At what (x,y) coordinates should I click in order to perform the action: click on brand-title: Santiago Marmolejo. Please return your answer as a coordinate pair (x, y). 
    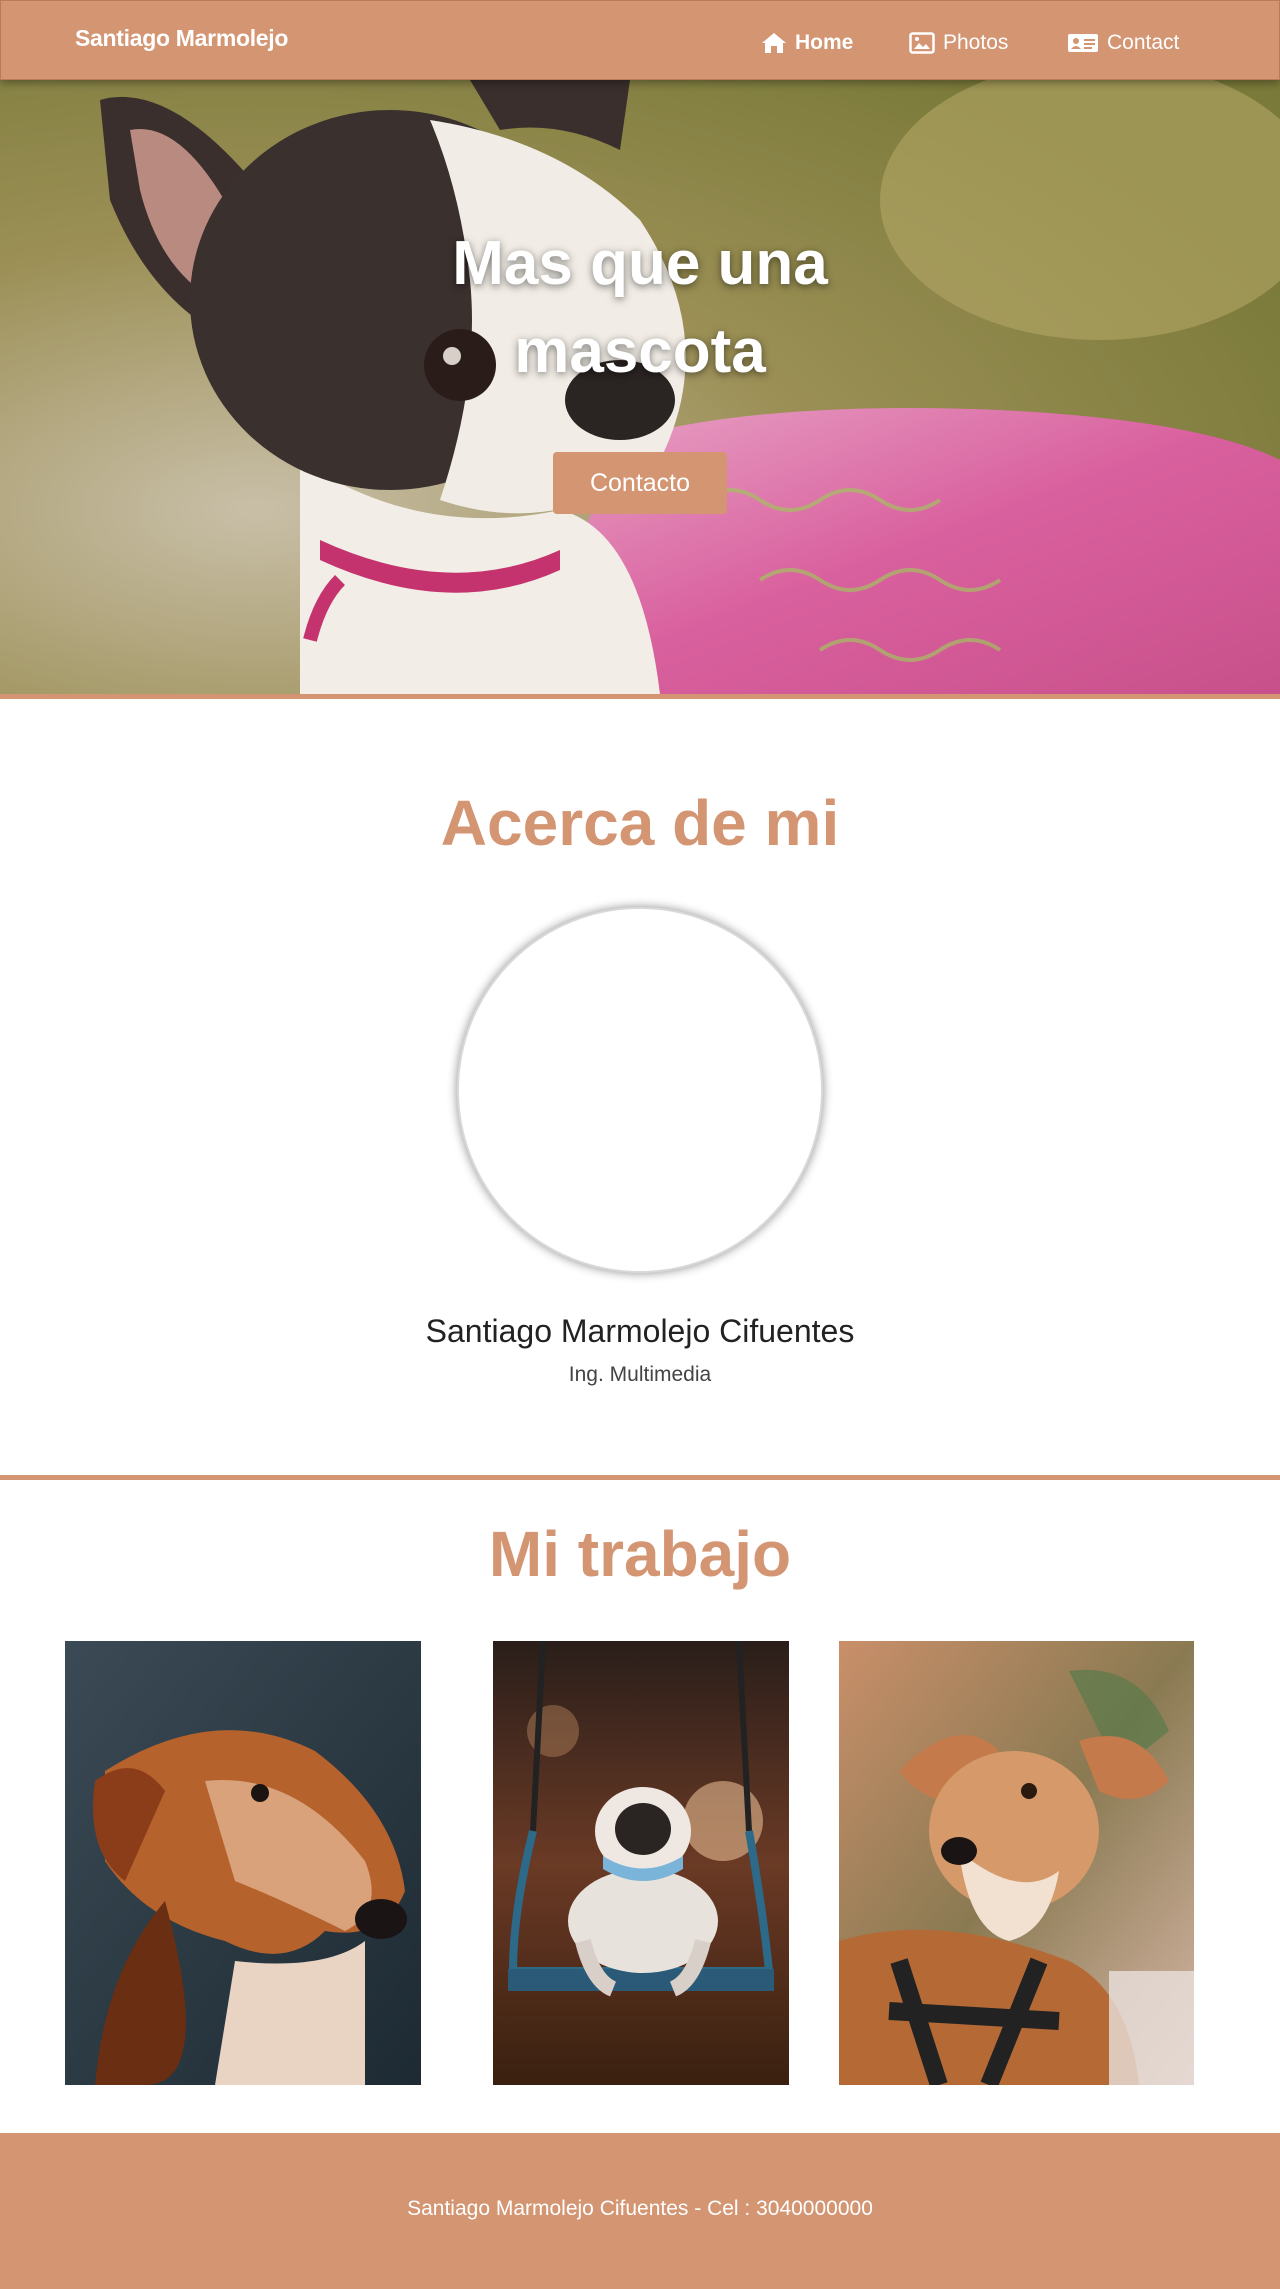
    Looking at the image, I should click on (181, 38).